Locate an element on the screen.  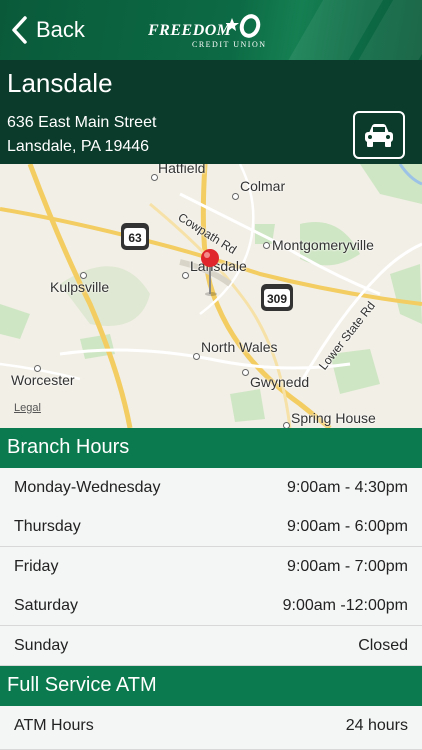
hours-day: Saturday is located at coordinates (46, 605).